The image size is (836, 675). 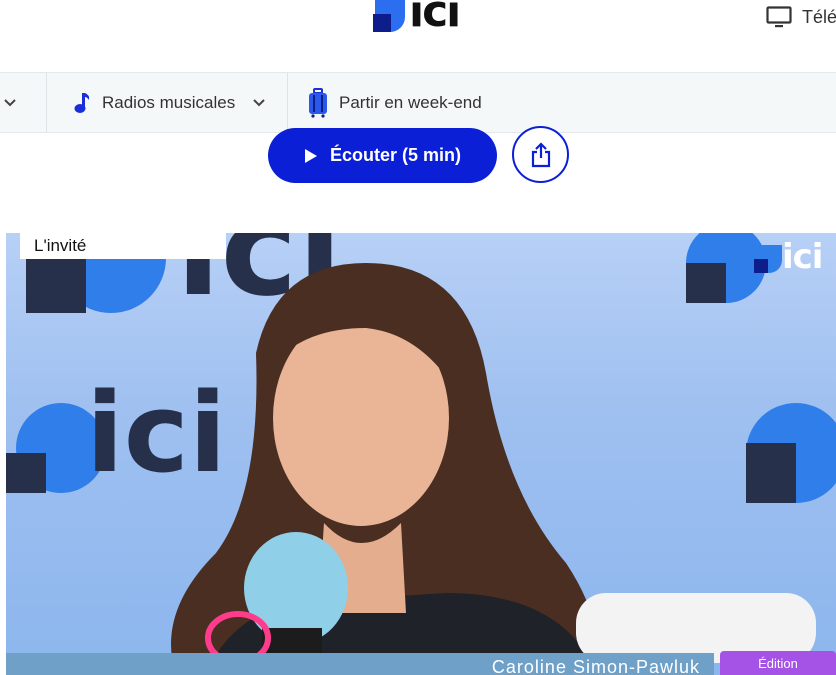 I want to click on edition-badge: Édition, so click(x=778, y=663).